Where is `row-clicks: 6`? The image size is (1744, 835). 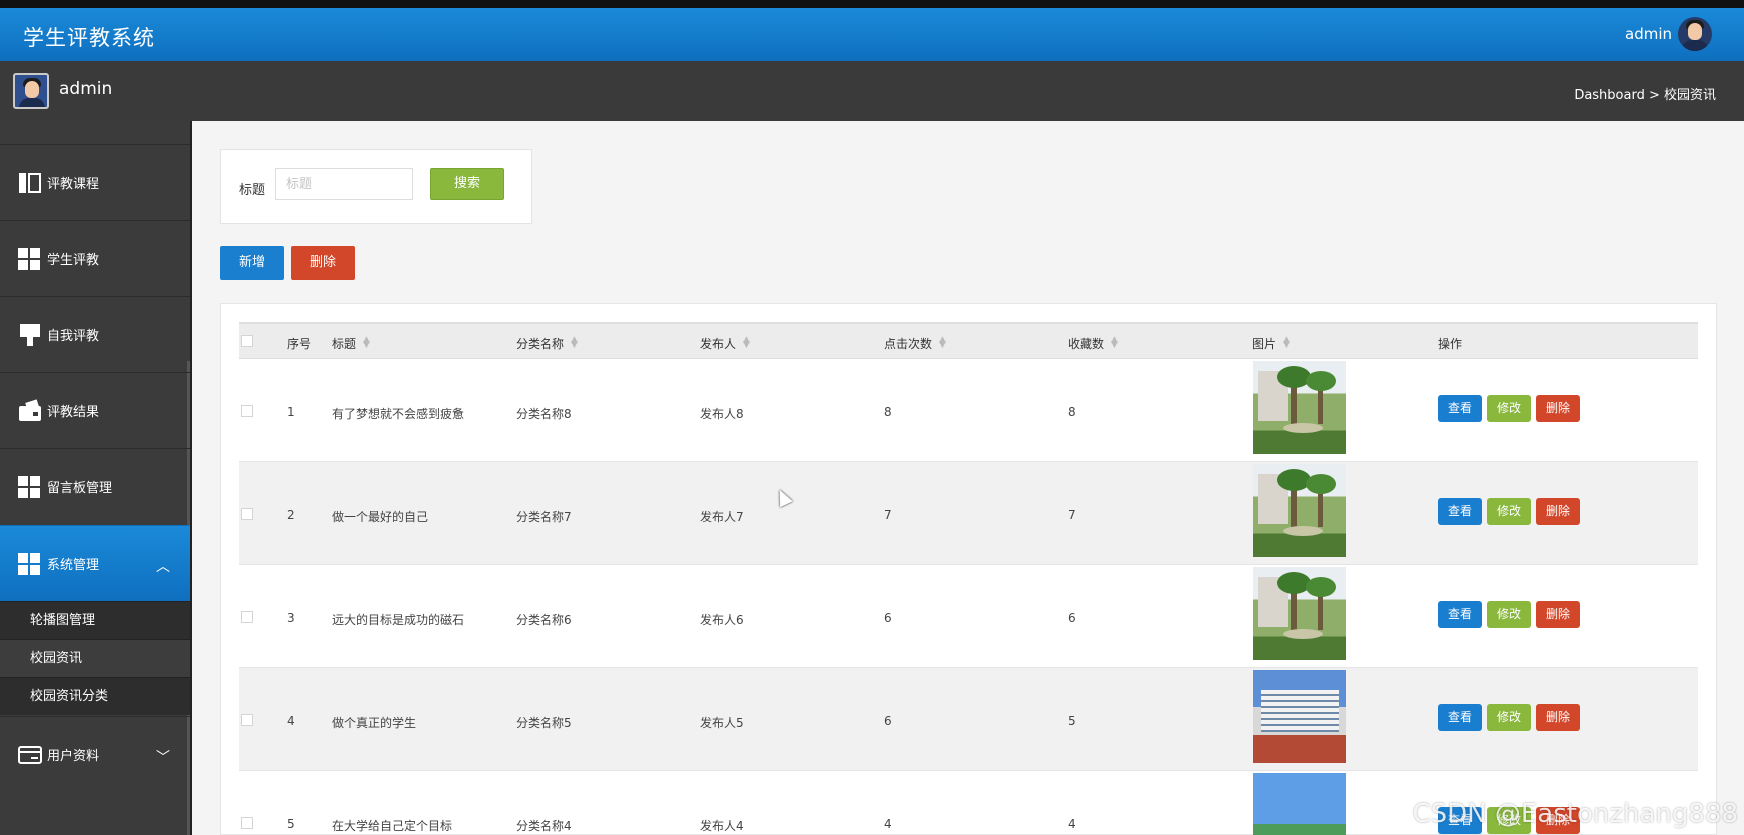
row-clicks: 6 is located at coordinates (888, 721).